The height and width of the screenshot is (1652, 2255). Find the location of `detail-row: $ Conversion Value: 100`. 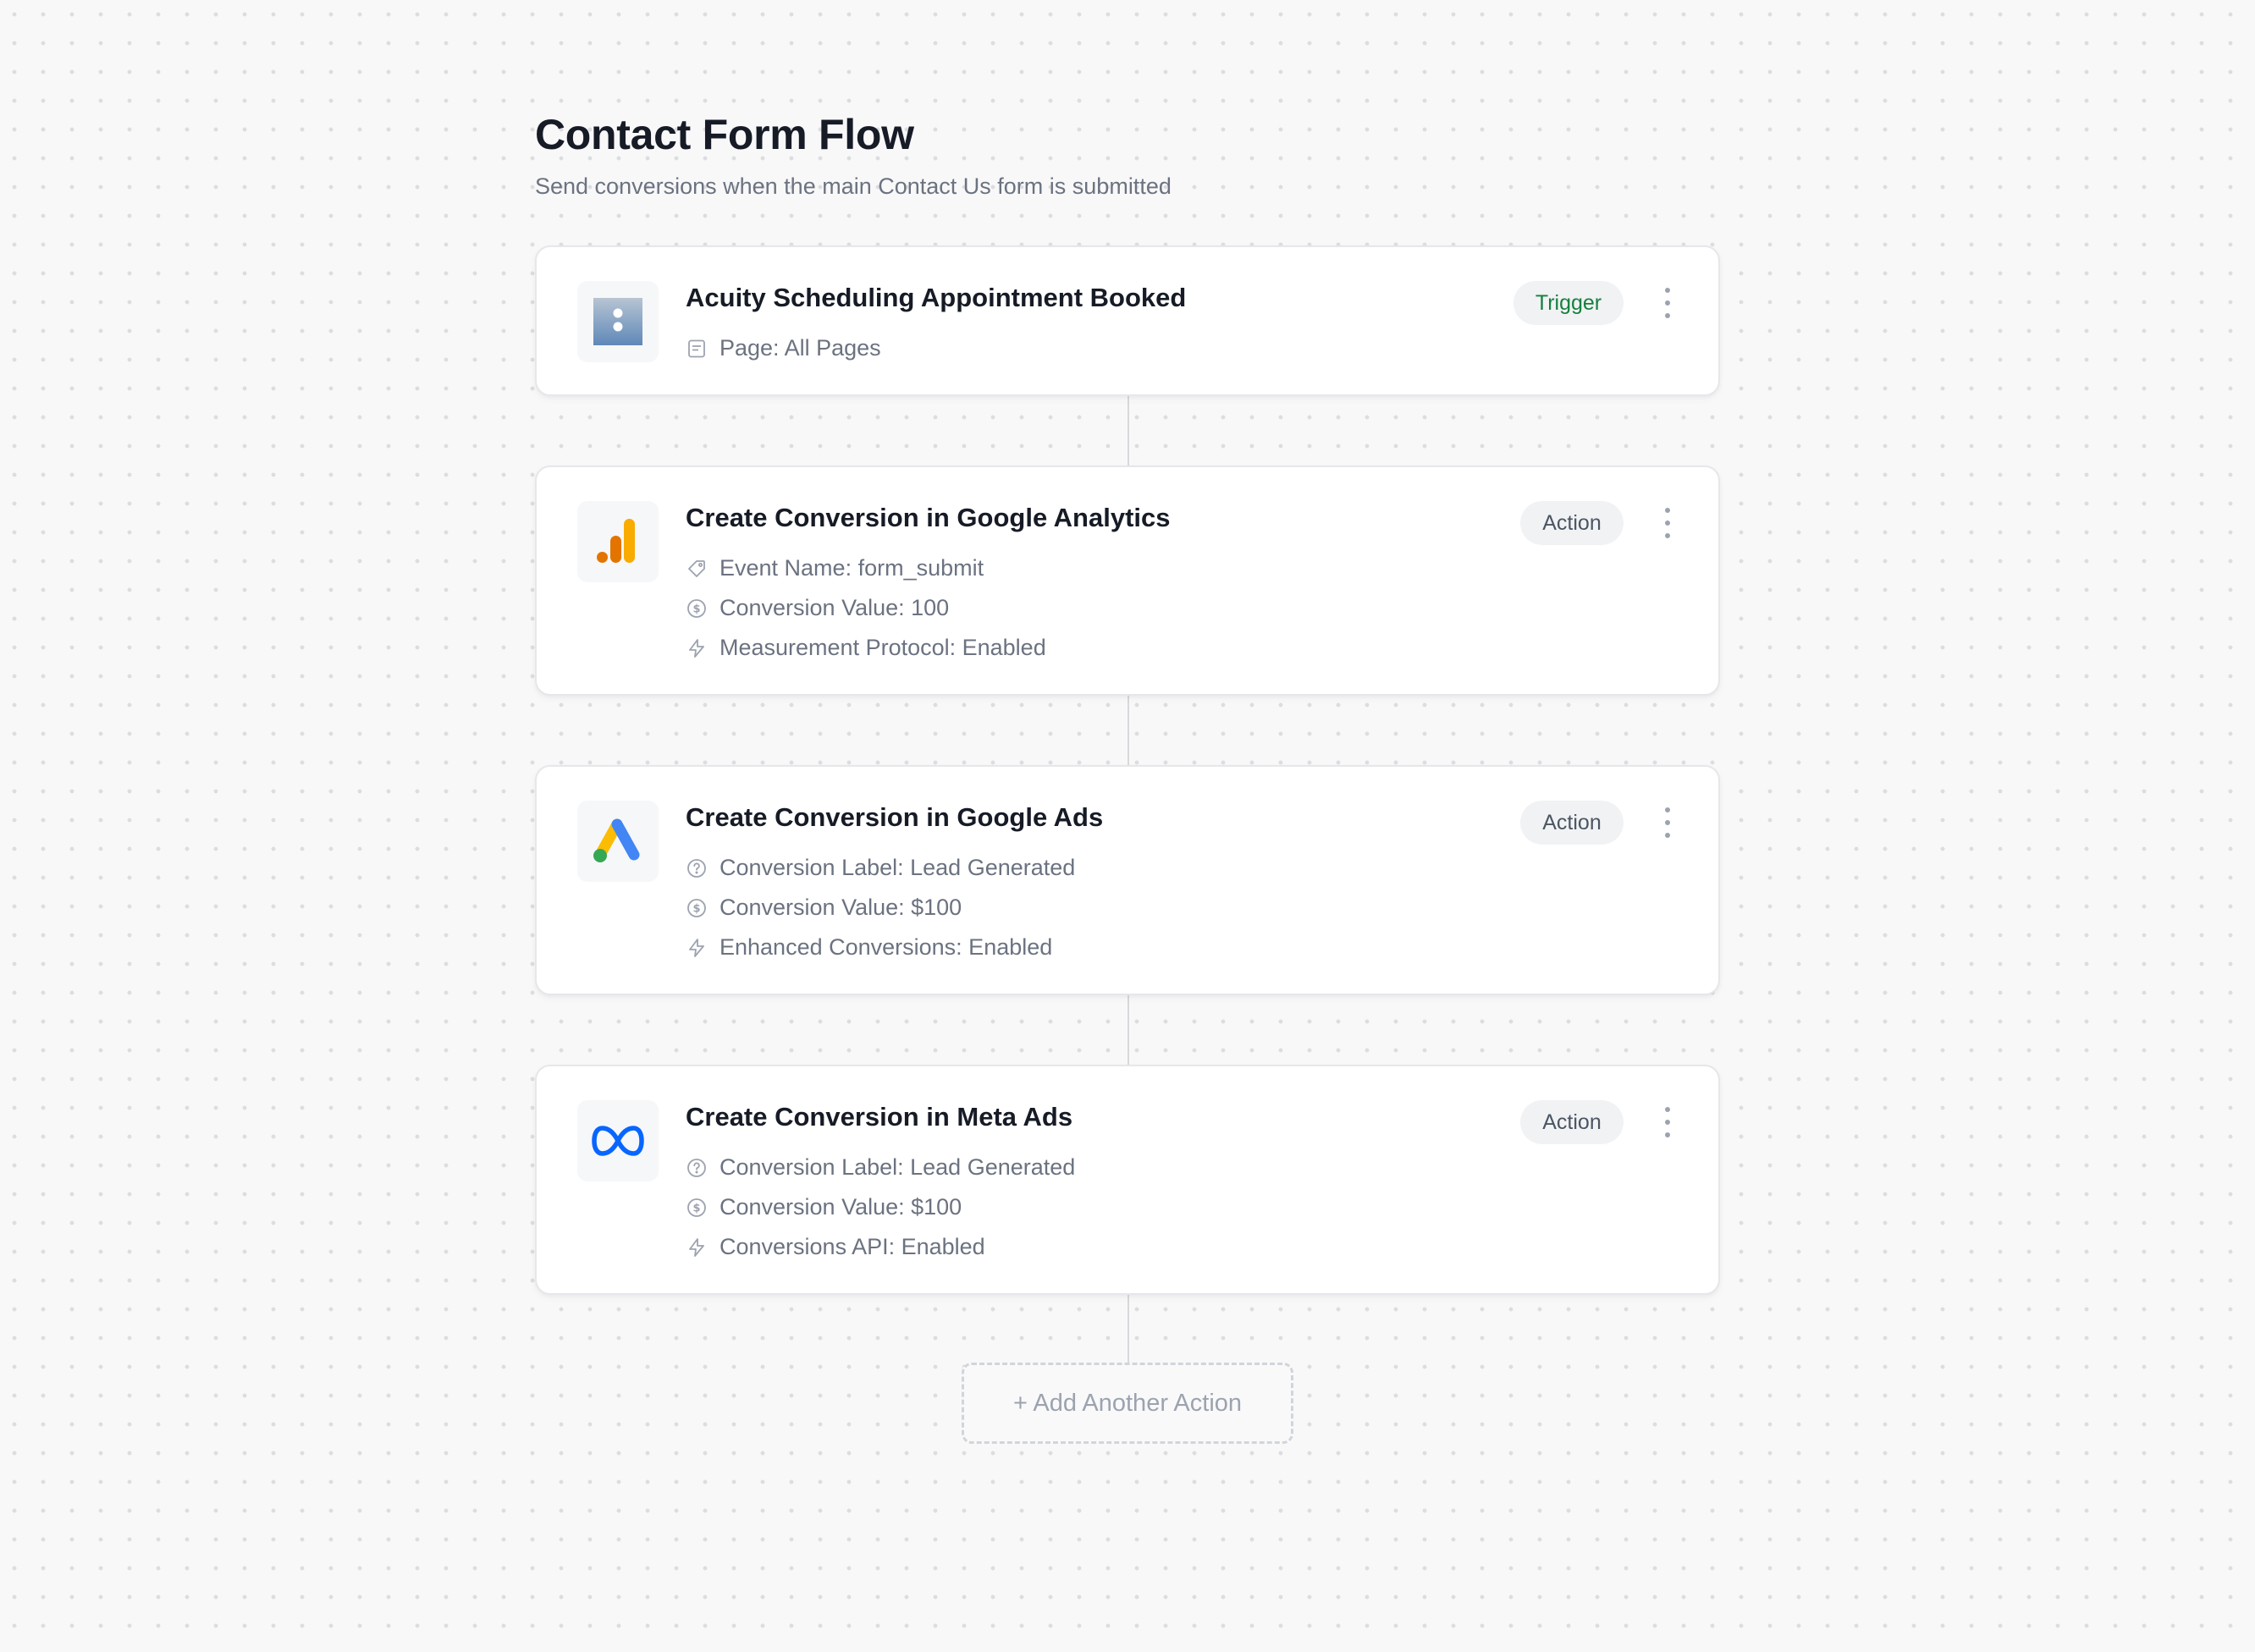

detail-row: $ Conversion Value: 100 is located at coordinates (866, 608).